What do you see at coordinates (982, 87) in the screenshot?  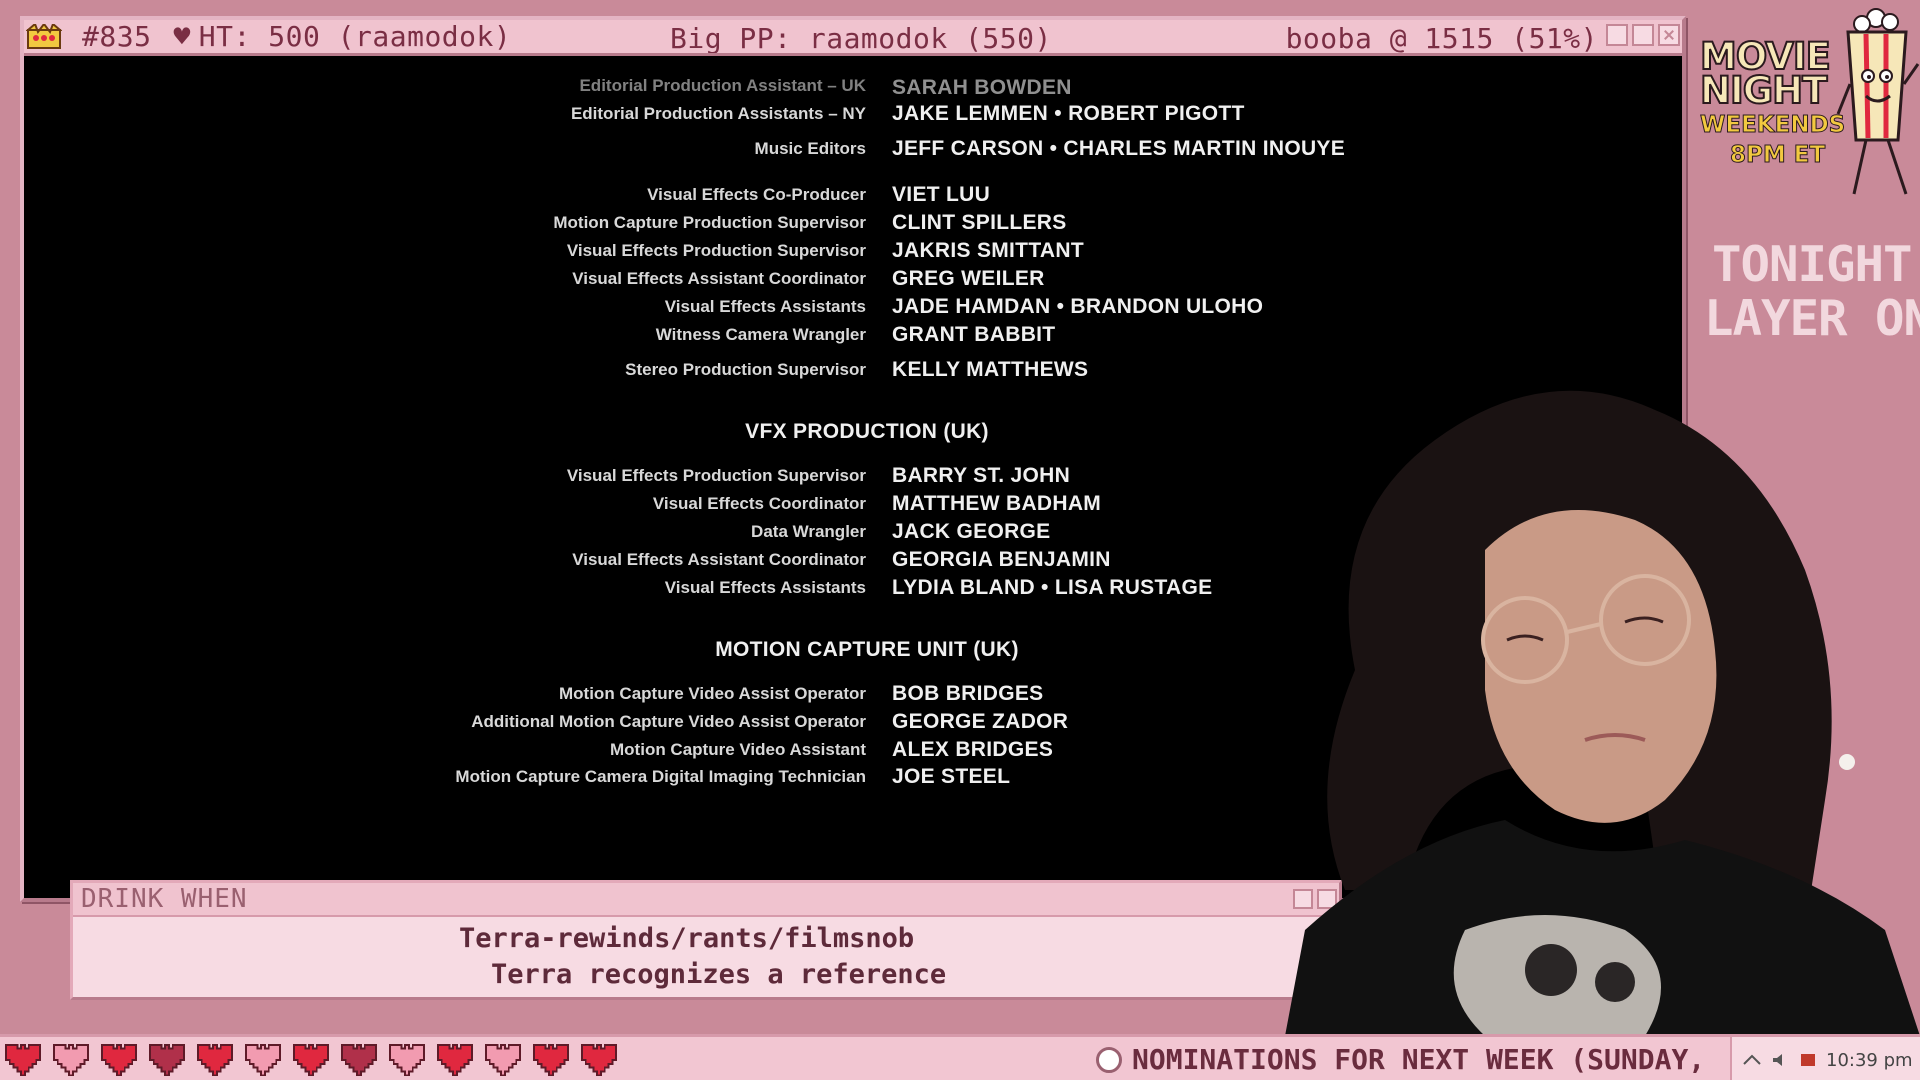 I see `credit-name: SARAH BOWDEN` at bounding box center [982, 87].